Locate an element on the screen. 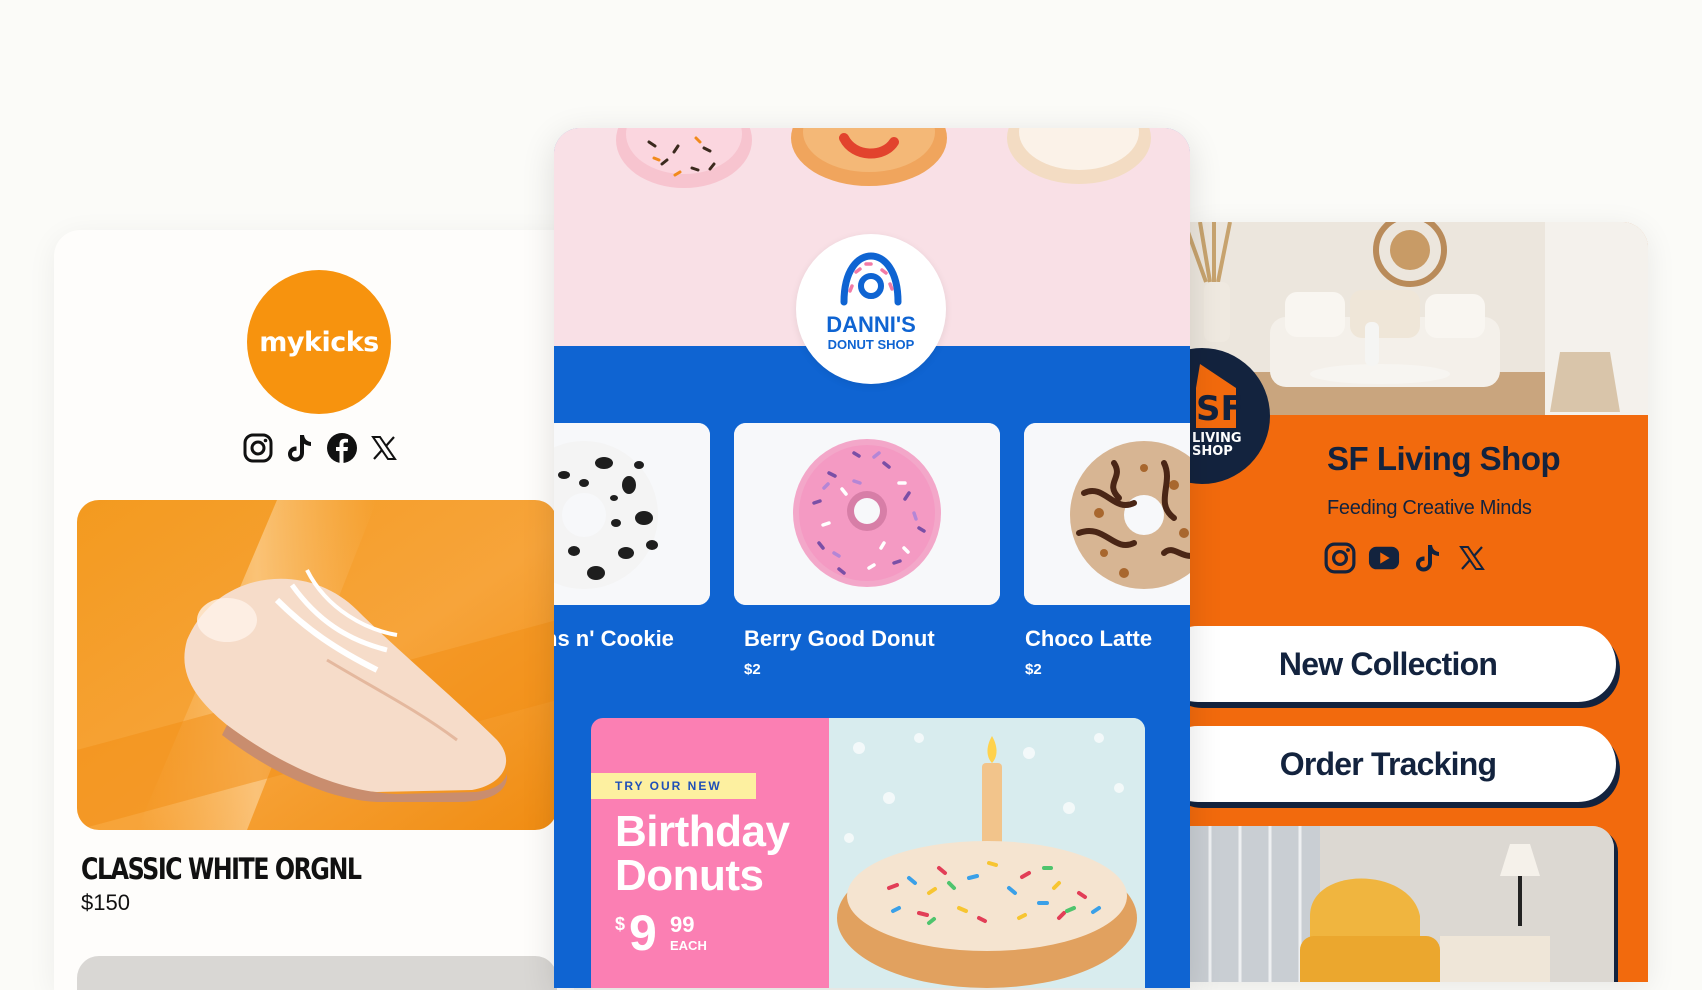 The height and width of the screenshot is (990, 1702). product-name-berry-good: Berry Good Donut is located at coordinates (839, 639).